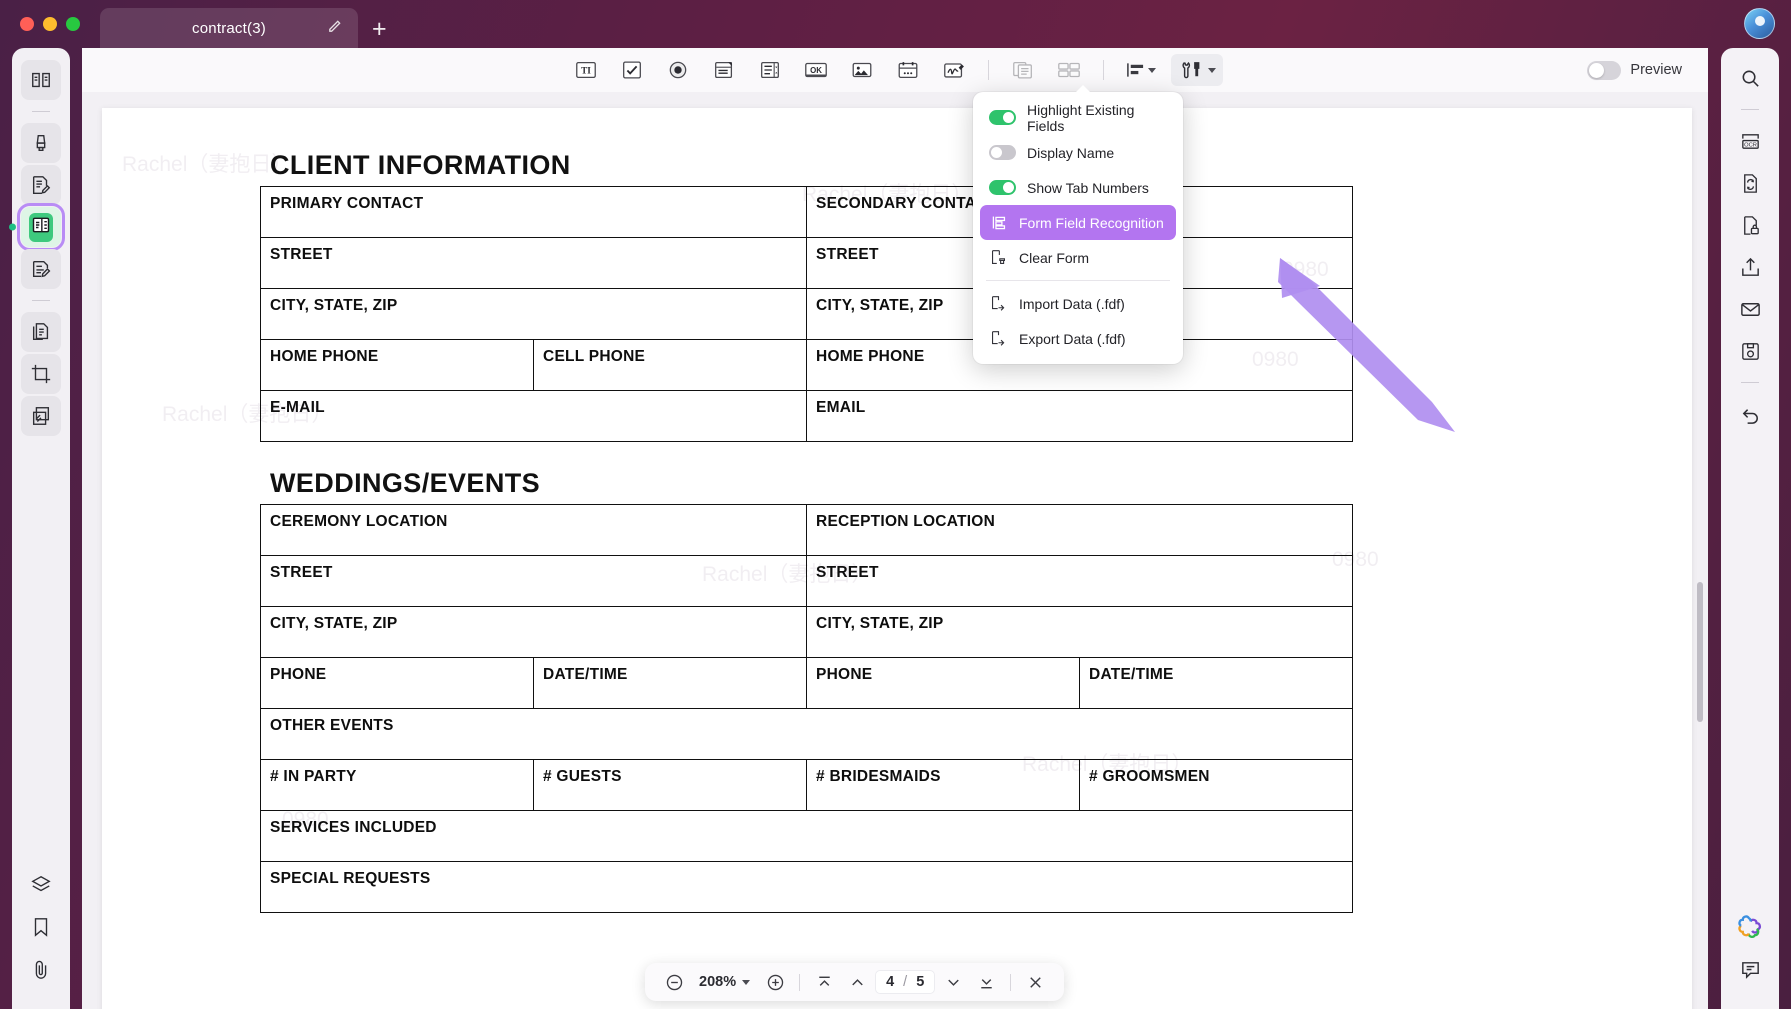 Image resolution: width=1791 pixels, height=1009 pixels. Describe the element at coordinates (1750, 141) in the screenshot. I see `ocr-button: OCR` at that location.